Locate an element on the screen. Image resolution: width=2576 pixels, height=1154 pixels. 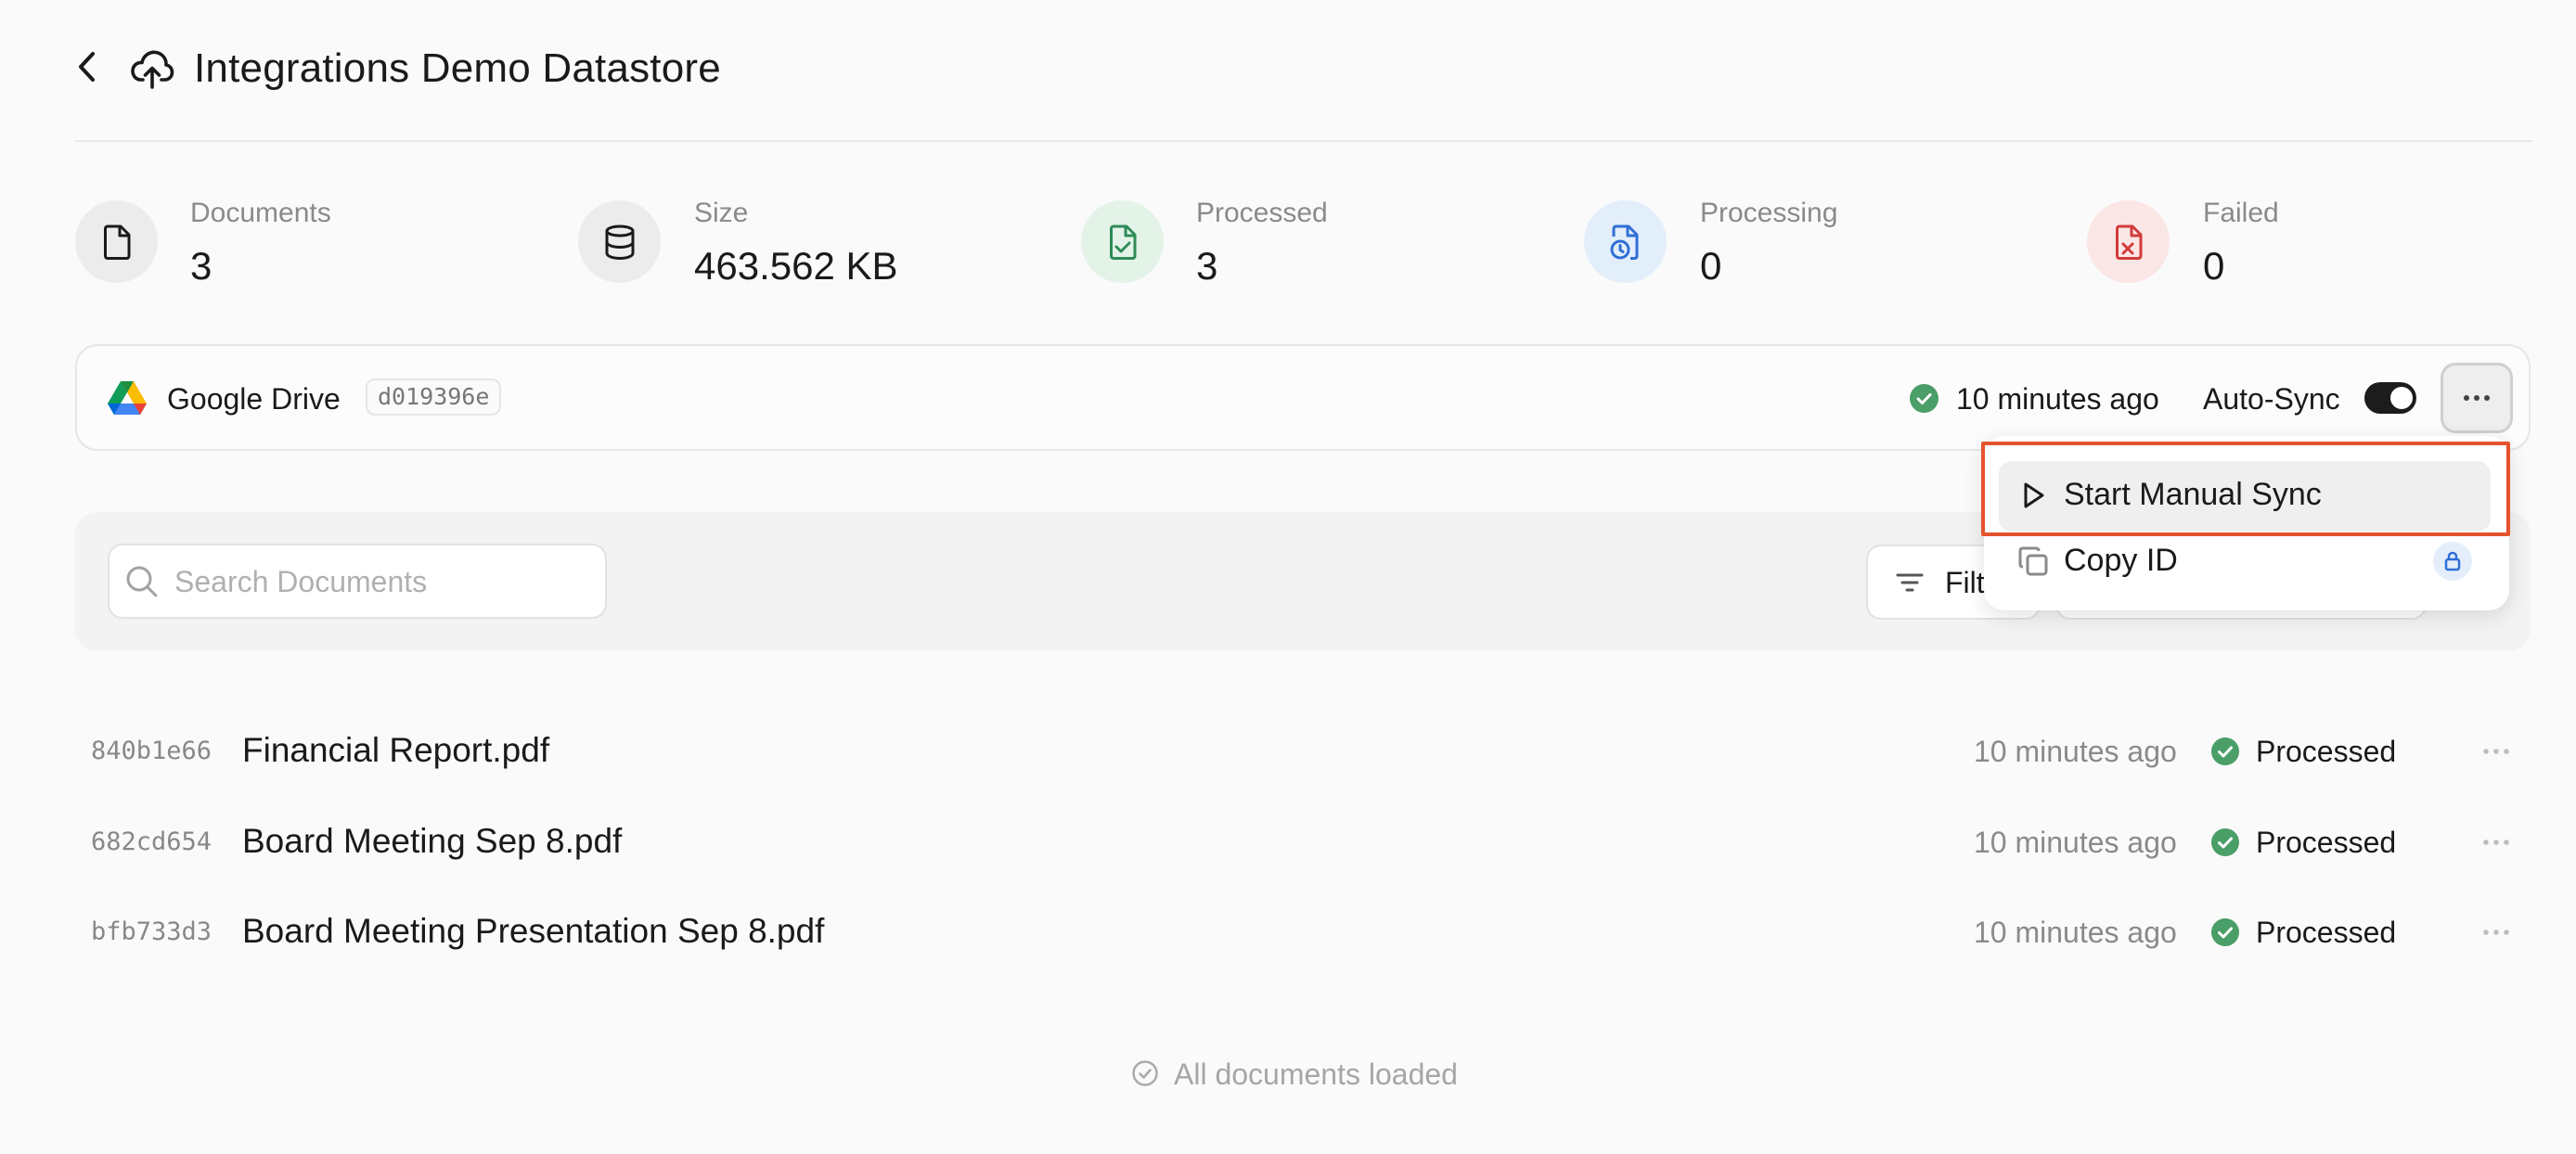
toggle-knob is located at coordinates (2401, 398).